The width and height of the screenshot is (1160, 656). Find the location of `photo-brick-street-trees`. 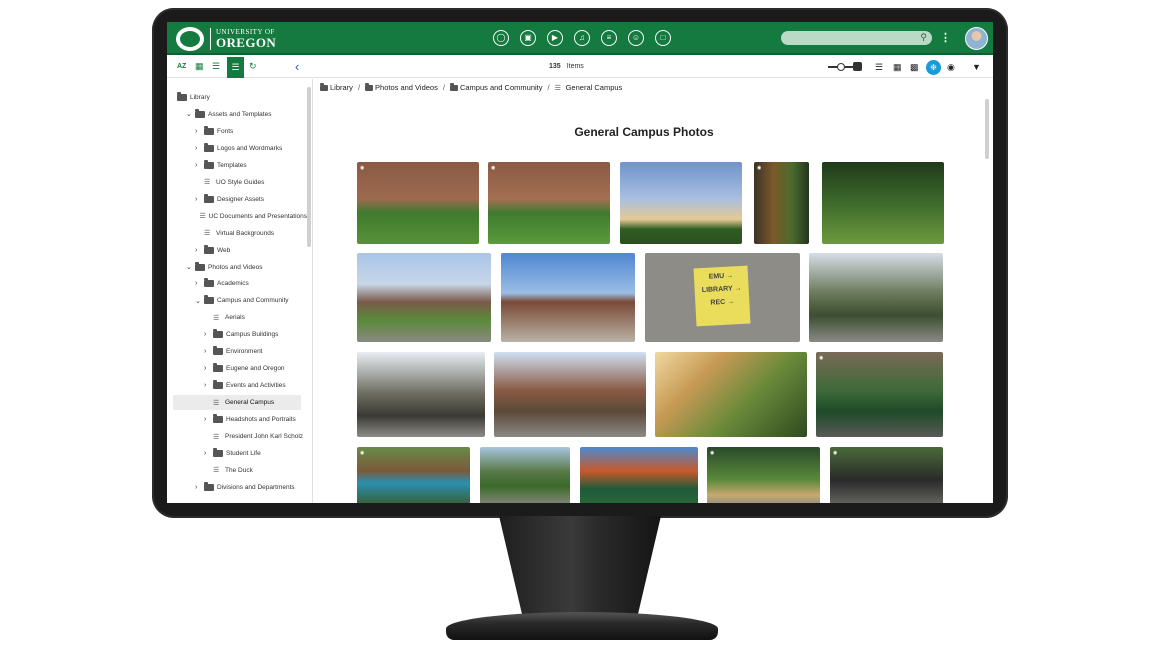

photo-brick-street-trees is located at coordinates (570, 394).